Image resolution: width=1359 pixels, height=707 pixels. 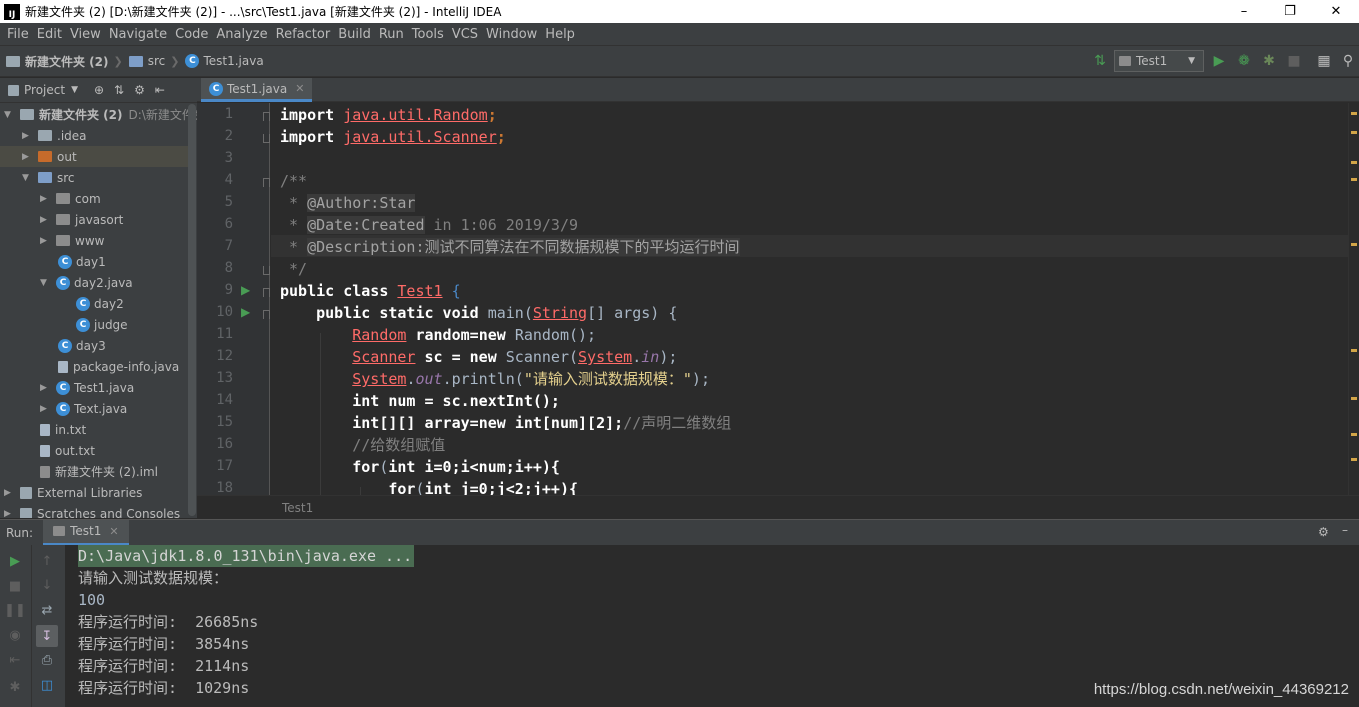 I want to click on maximize-button: ❐, so click(x=1290, y=11).